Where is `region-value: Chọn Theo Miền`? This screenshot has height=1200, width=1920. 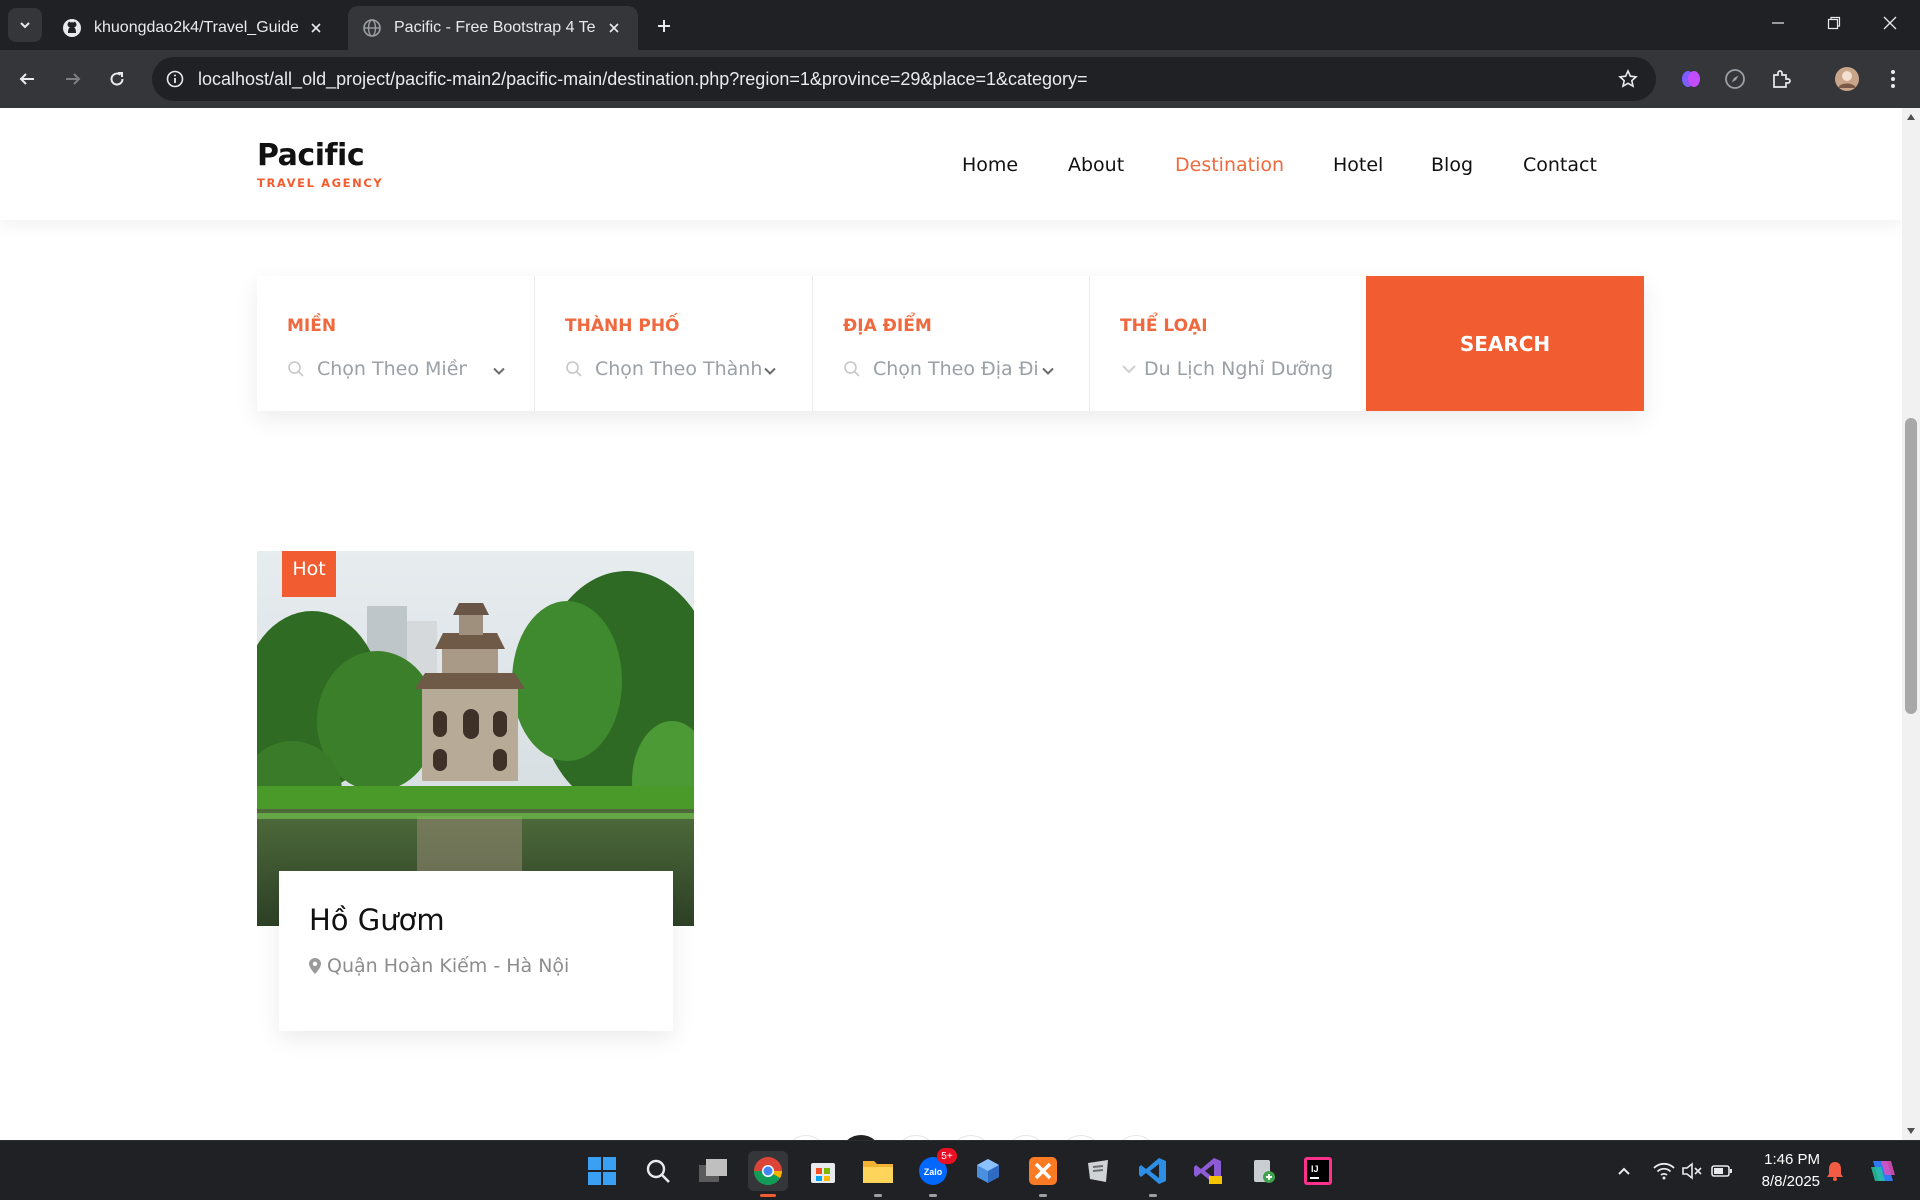
region-value: Chọn Theo Miền is located at coordinates (377, 369).